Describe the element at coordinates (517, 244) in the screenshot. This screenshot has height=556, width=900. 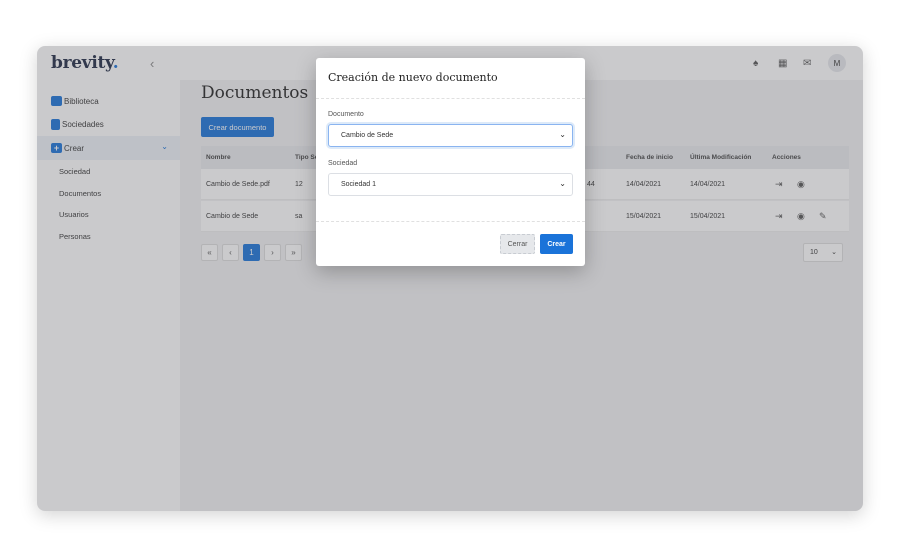
I see `cancel-button: Cerrar` at that location.